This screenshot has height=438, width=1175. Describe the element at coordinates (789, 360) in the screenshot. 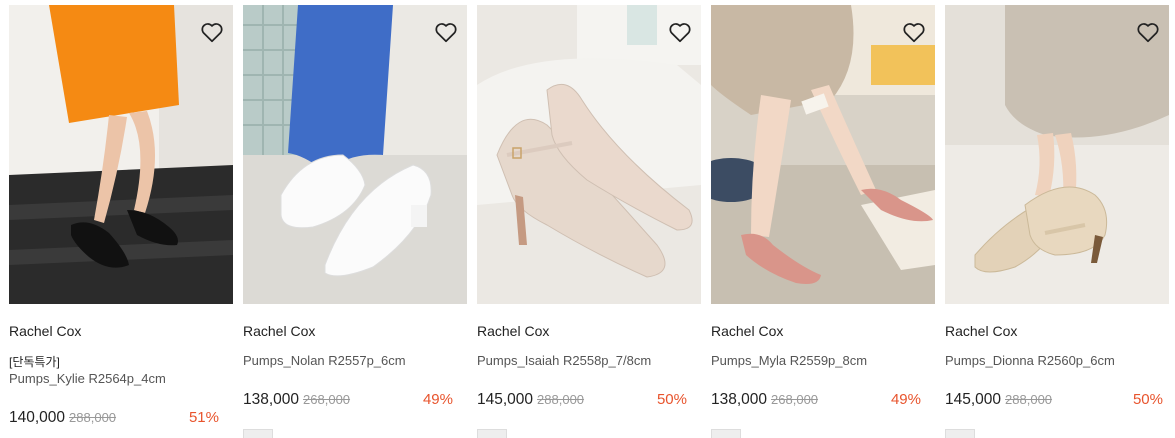

I see `product-name: Pumps_Myla R2559p_8cm` at that location.